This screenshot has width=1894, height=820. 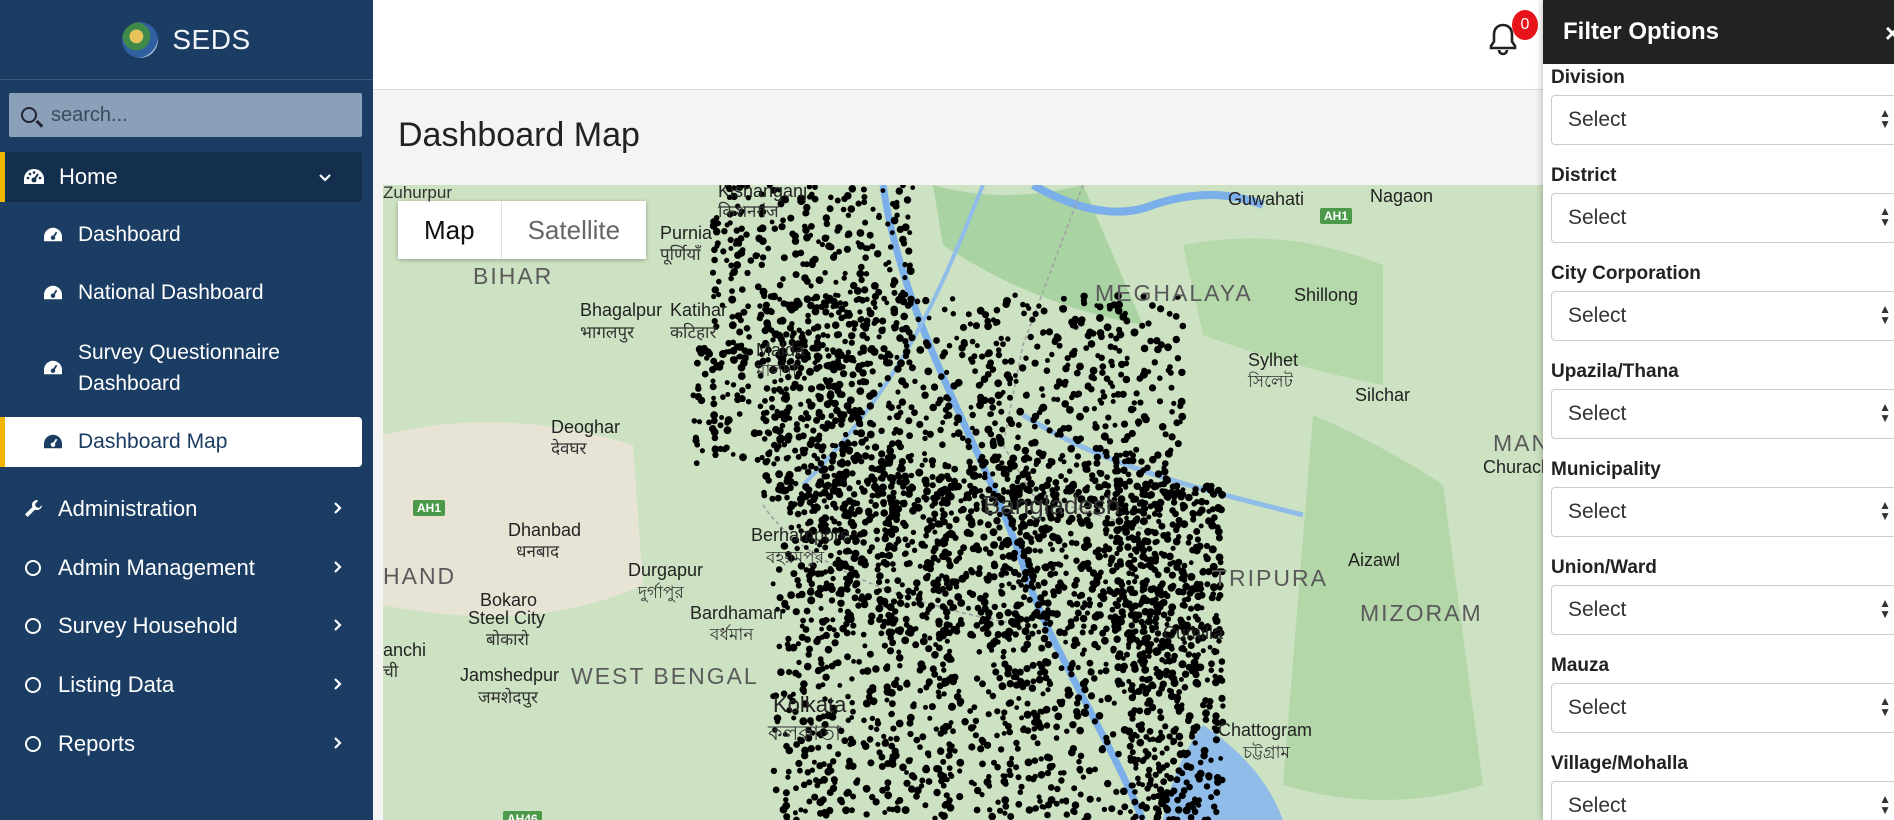 I want to click on map-label: बोकारो, so click(x=507, y=639).